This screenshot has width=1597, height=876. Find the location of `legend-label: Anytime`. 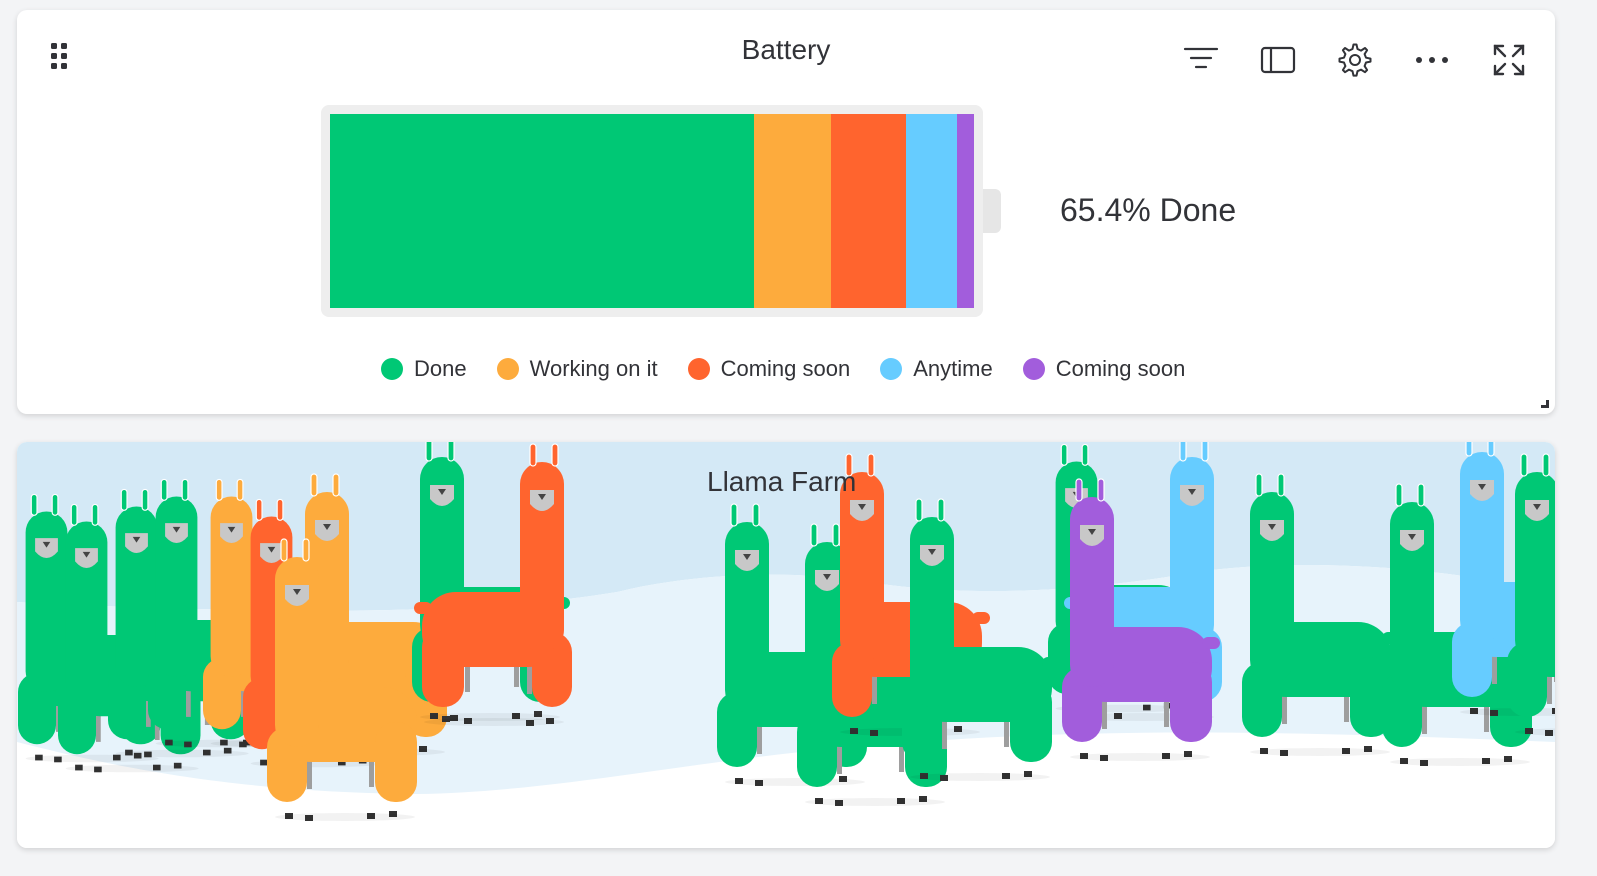

legend-label: Anytime is located at coordinates (953, 368).